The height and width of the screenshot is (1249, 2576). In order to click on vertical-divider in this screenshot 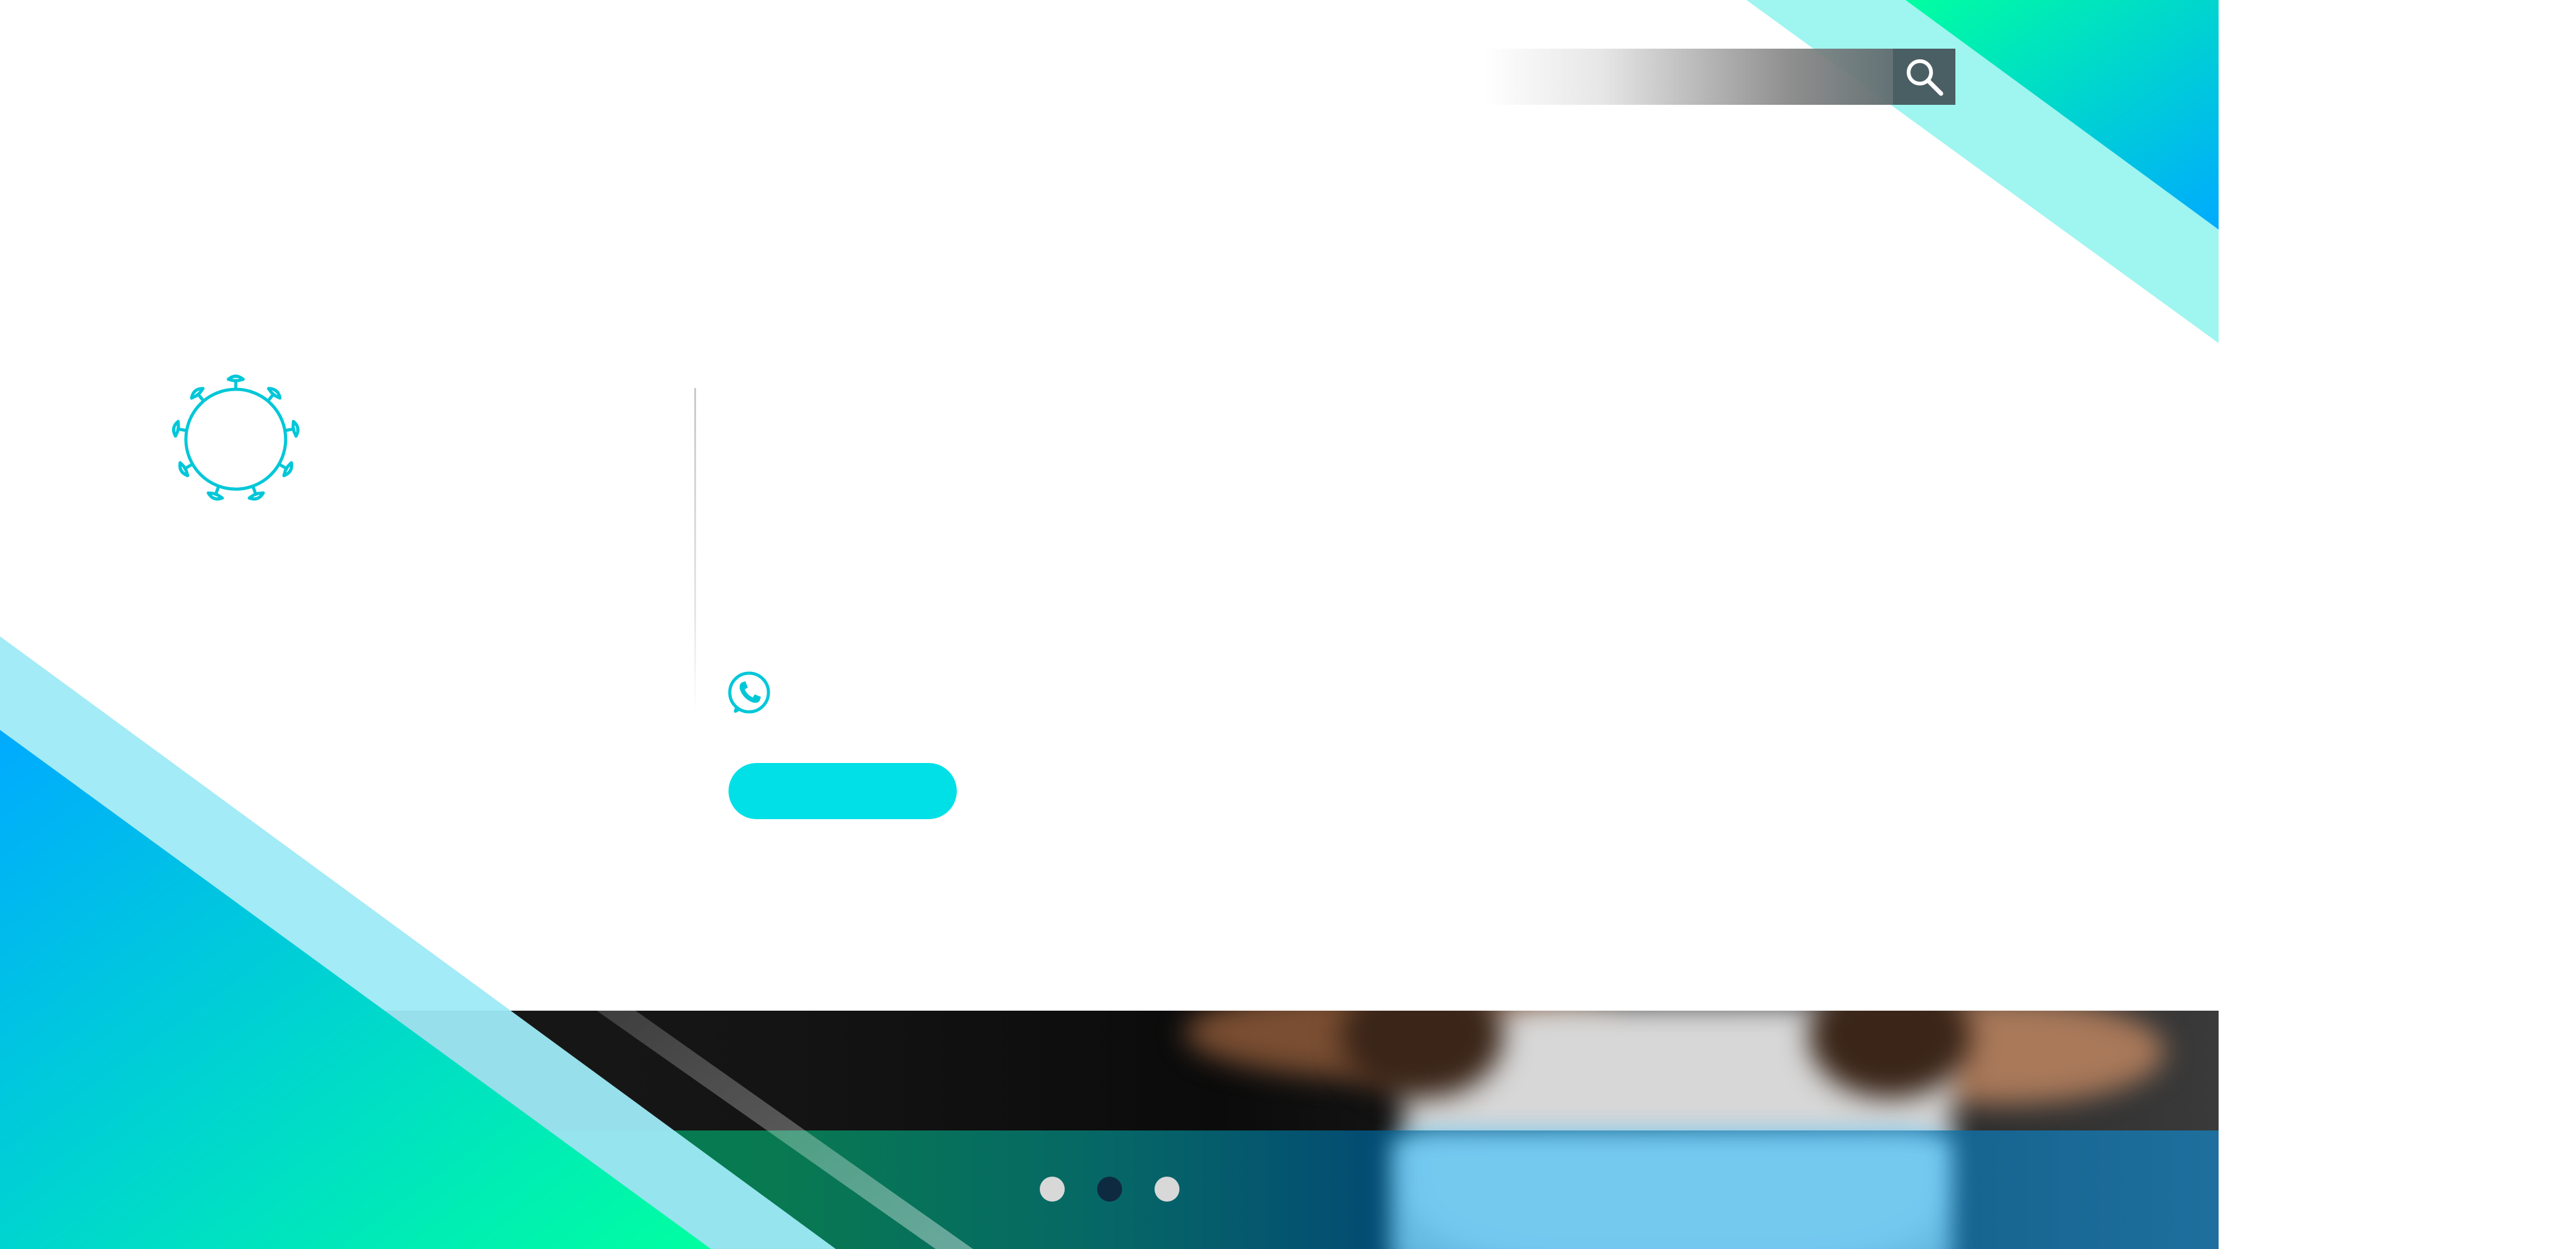, I will do `click(695, 550)`.